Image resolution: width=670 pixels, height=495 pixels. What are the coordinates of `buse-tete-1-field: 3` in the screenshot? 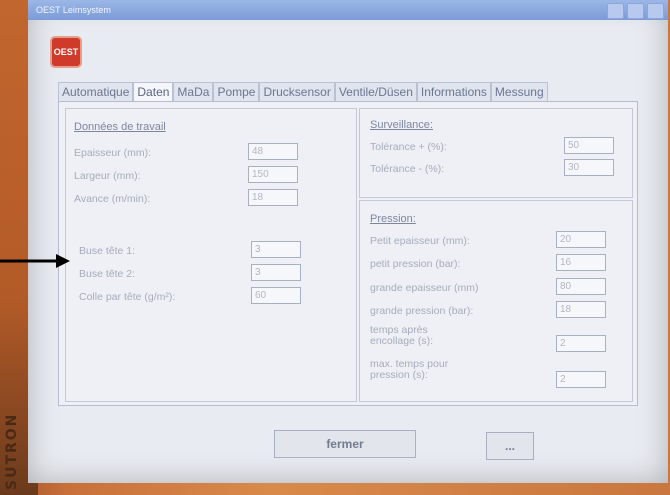 It's located at (276, 249).